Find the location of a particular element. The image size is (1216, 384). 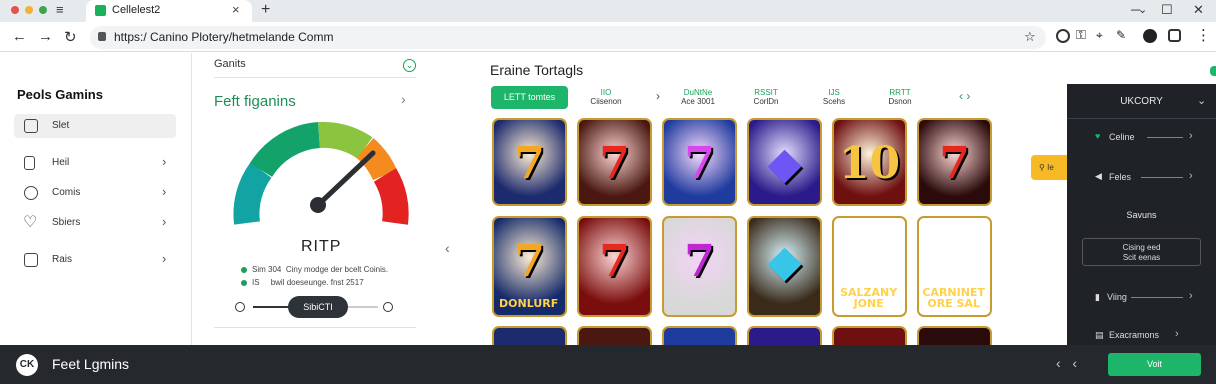

chevron-down-circle-icon: ⌄ is located at coordinates (409, 65).